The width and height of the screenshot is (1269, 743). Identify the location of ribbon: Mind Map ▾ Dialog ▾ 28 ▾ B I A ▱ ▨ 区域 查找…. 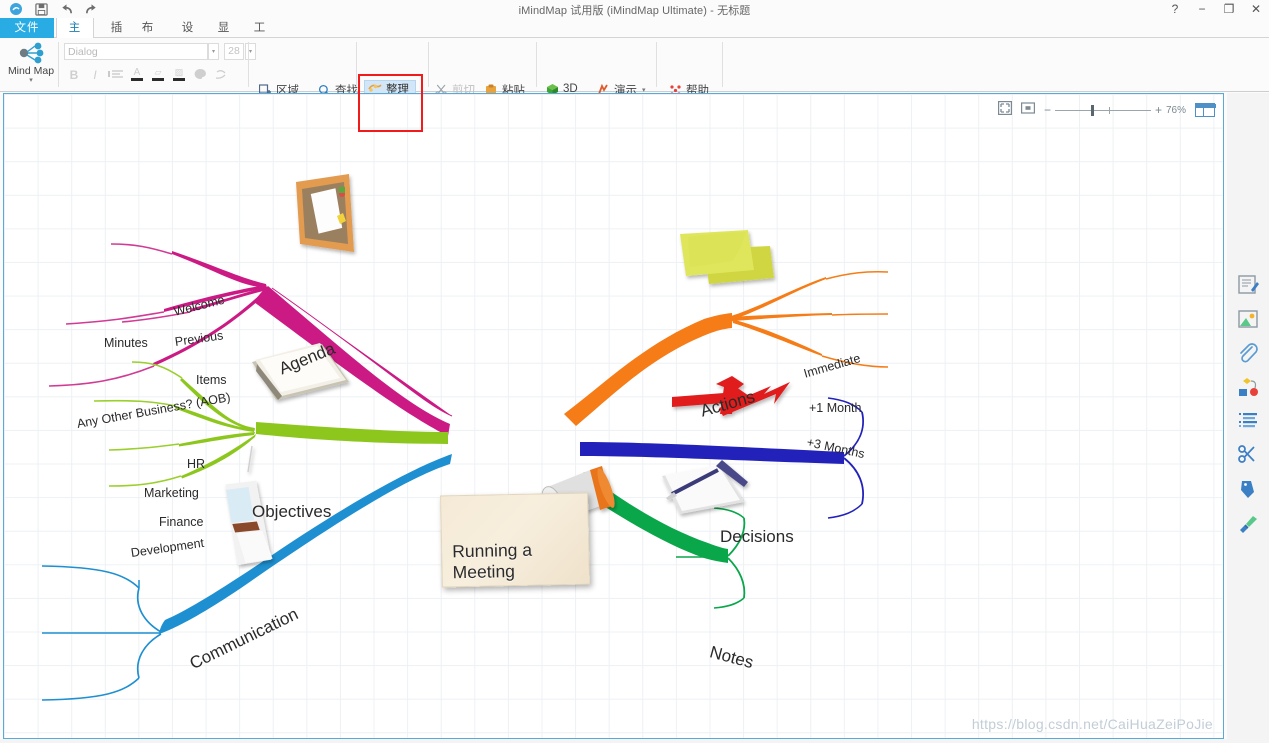
(634, 85).